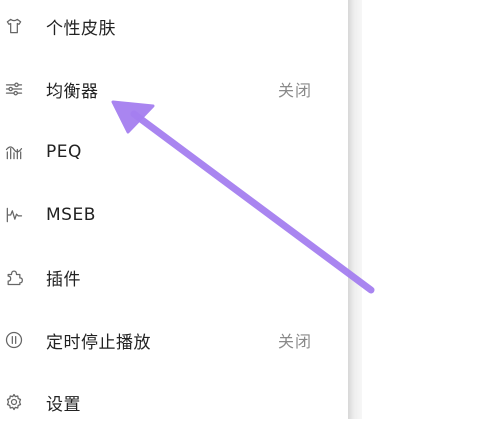 Image resolution: width=495 pixels, height=422 pixels. Describe the element at coordinates (174, 340) in the screenshot. I see `menu-item-sleep-timer: 定时停止播放 关闭` at that location.